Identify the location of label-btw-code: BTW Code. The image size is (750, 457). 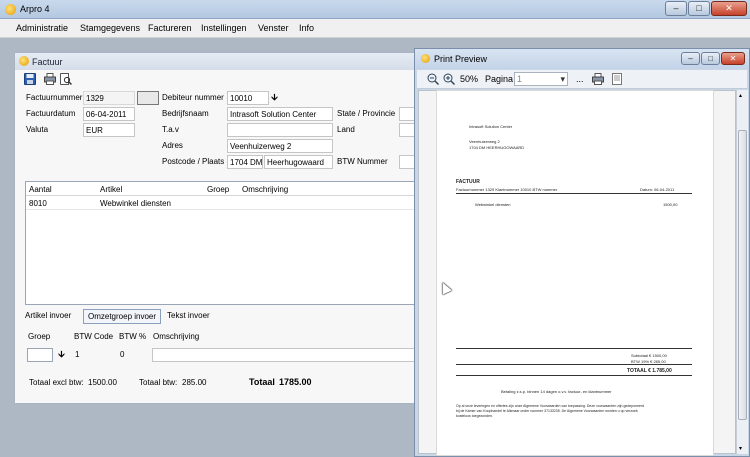
(94, 336).